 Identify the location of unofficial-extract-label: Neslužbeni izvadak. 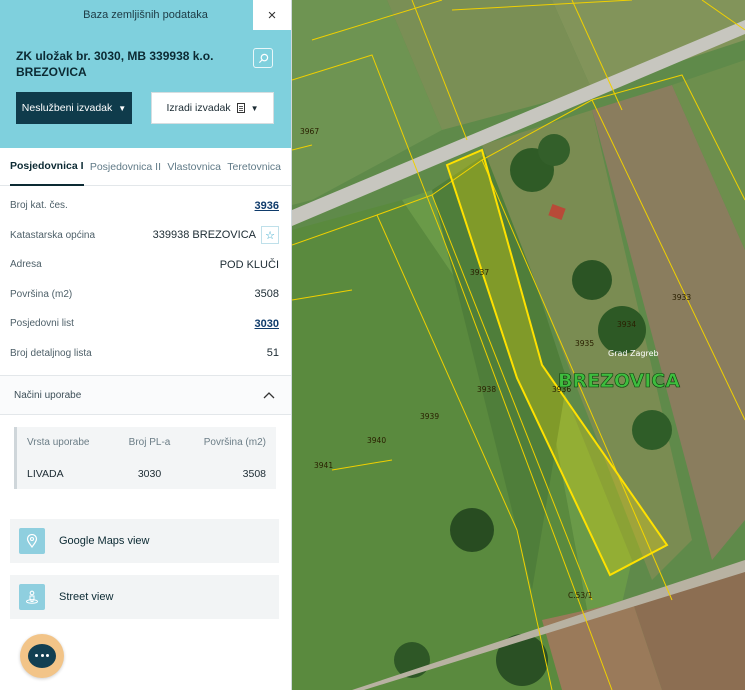
(67, 108).